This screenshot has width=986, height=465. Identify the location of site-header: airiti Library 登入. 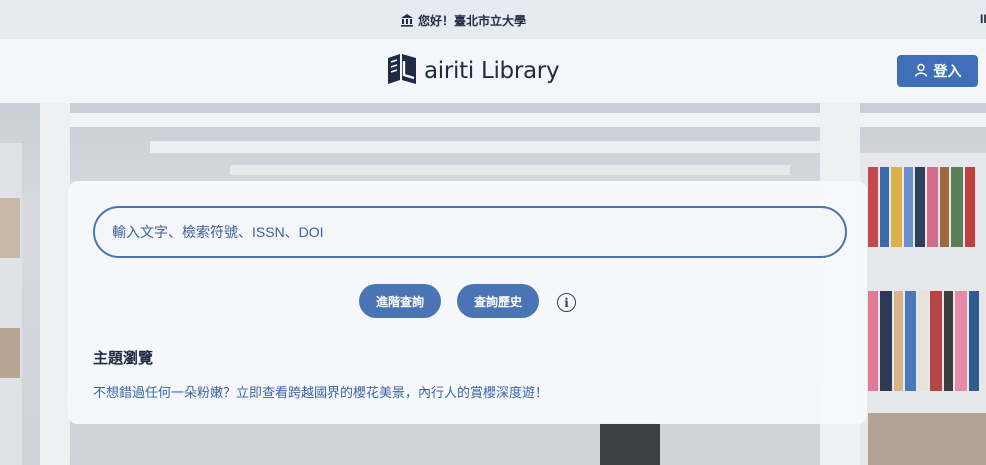
(493, 71).